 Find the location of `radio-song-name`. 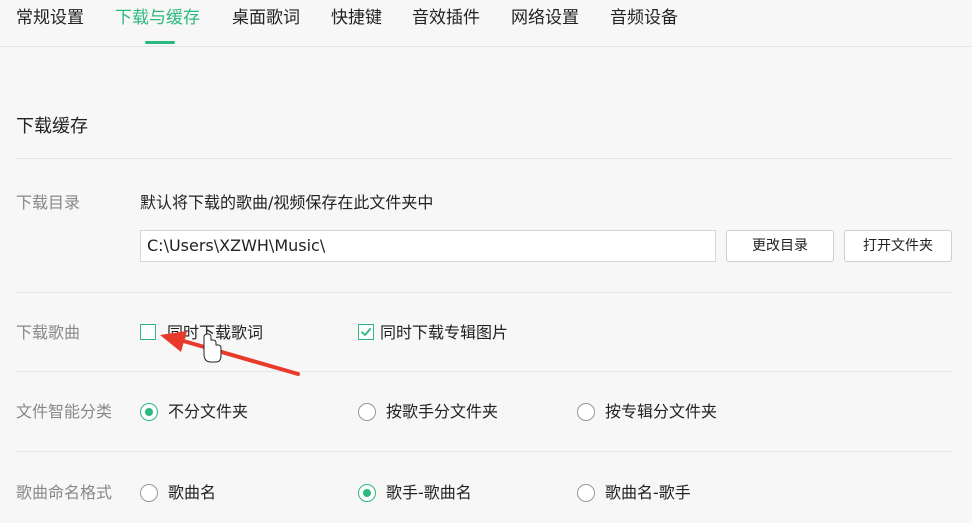

radio-song-name is located at coordinates (149, 493).